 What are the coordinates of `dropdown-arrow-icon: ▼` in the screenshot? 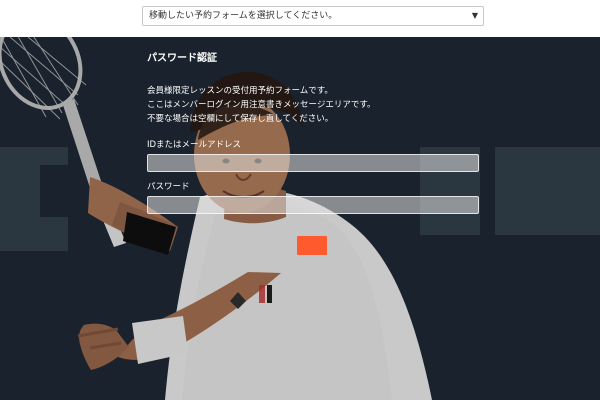 It's located at (474, 15).